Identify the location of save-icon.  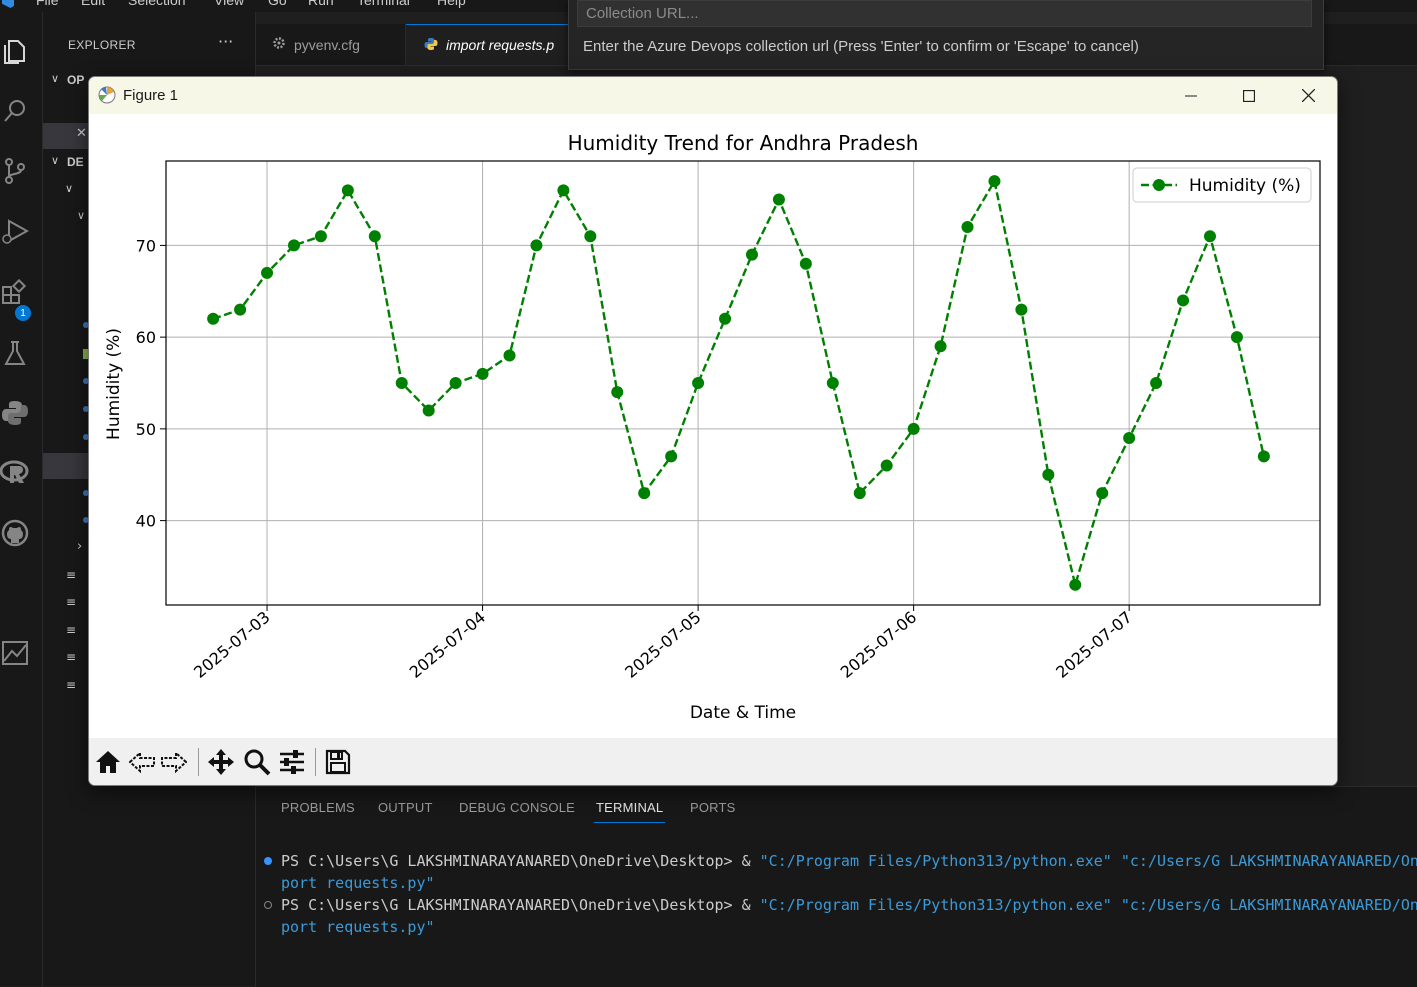
(338, 762).